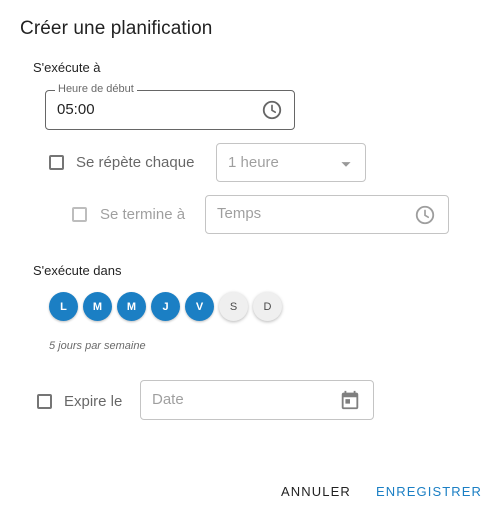  What do you see at coordinates (267, 306) in the screenshot?
I see `day-toggle-sunday: D` at bounding box center [267, 306].